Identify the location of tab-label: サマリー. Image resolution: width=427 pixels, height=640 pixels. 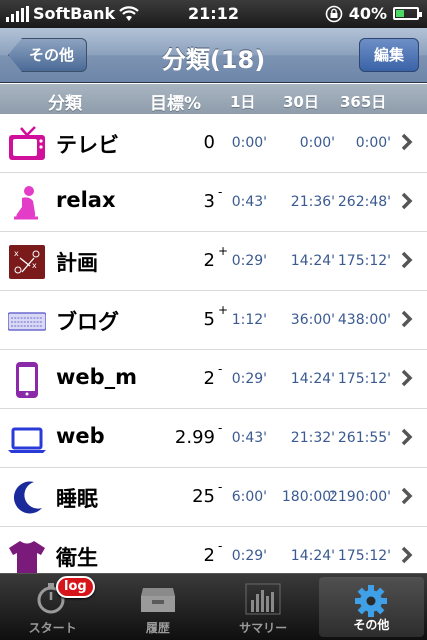
(263, 628).